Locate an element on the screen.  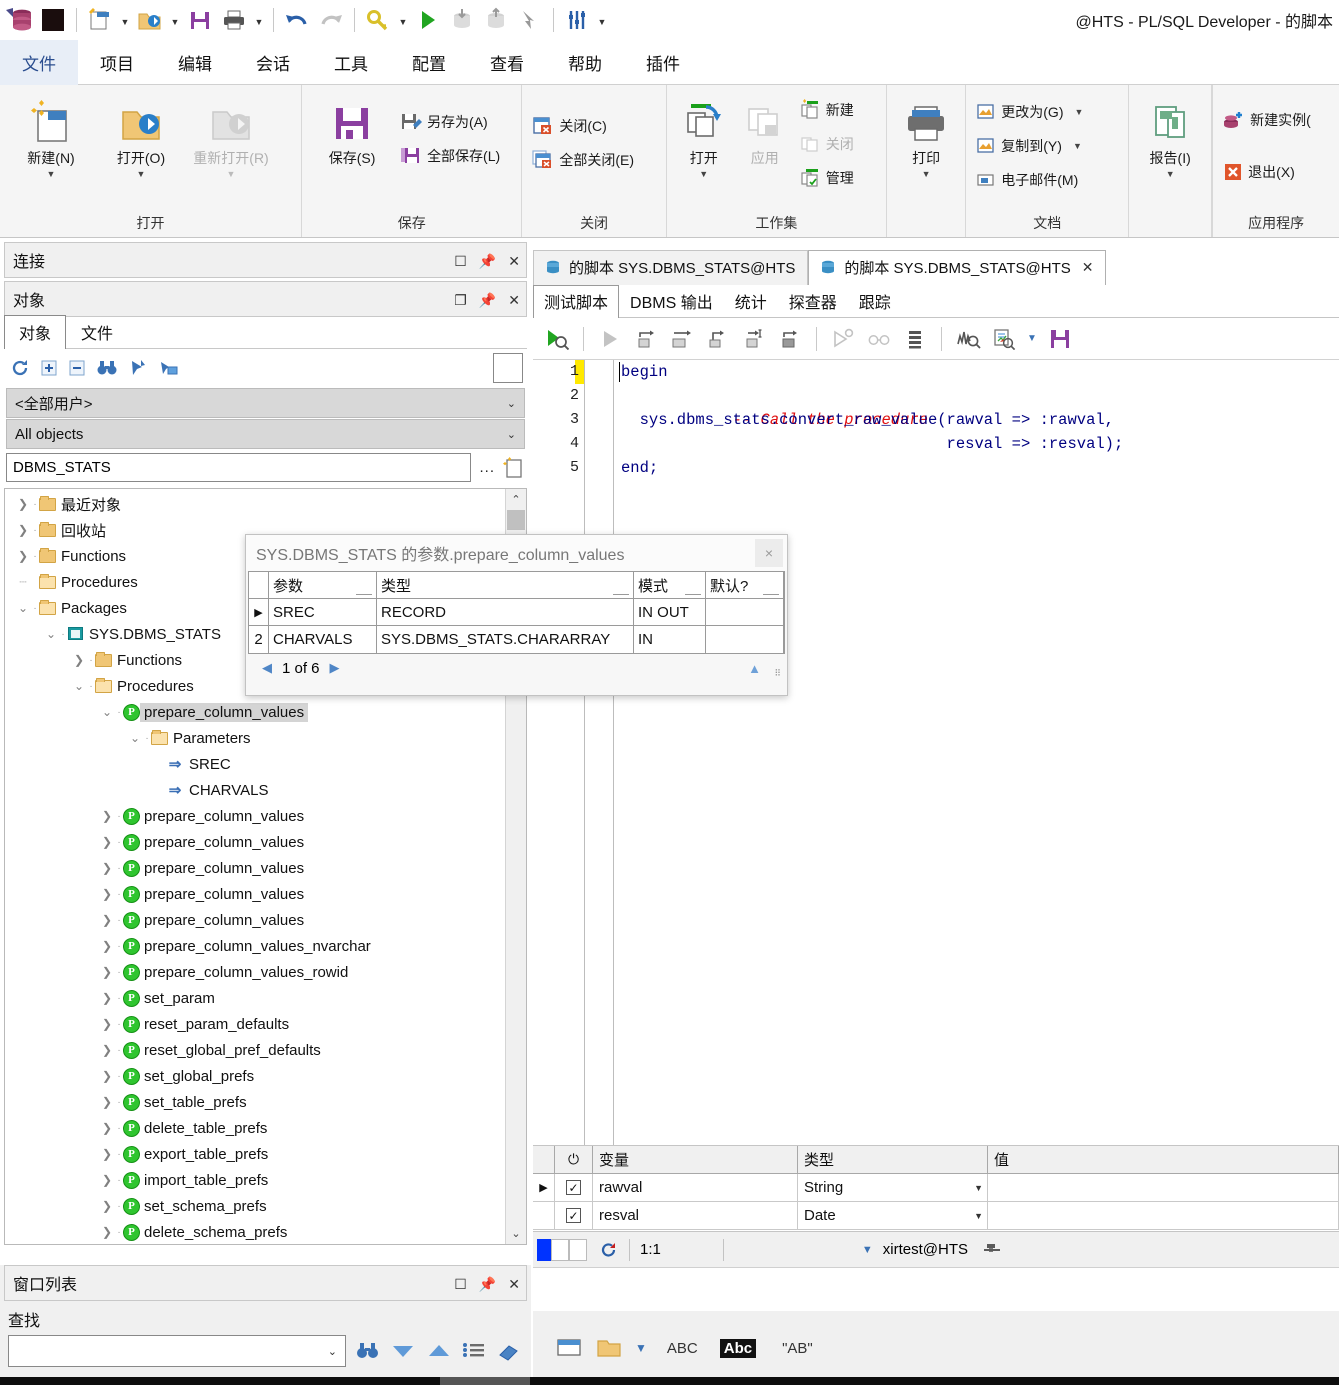
tree-node-import-table-prefs: ❯ · P import_table_prefs is located at coordinates (254, 1180).